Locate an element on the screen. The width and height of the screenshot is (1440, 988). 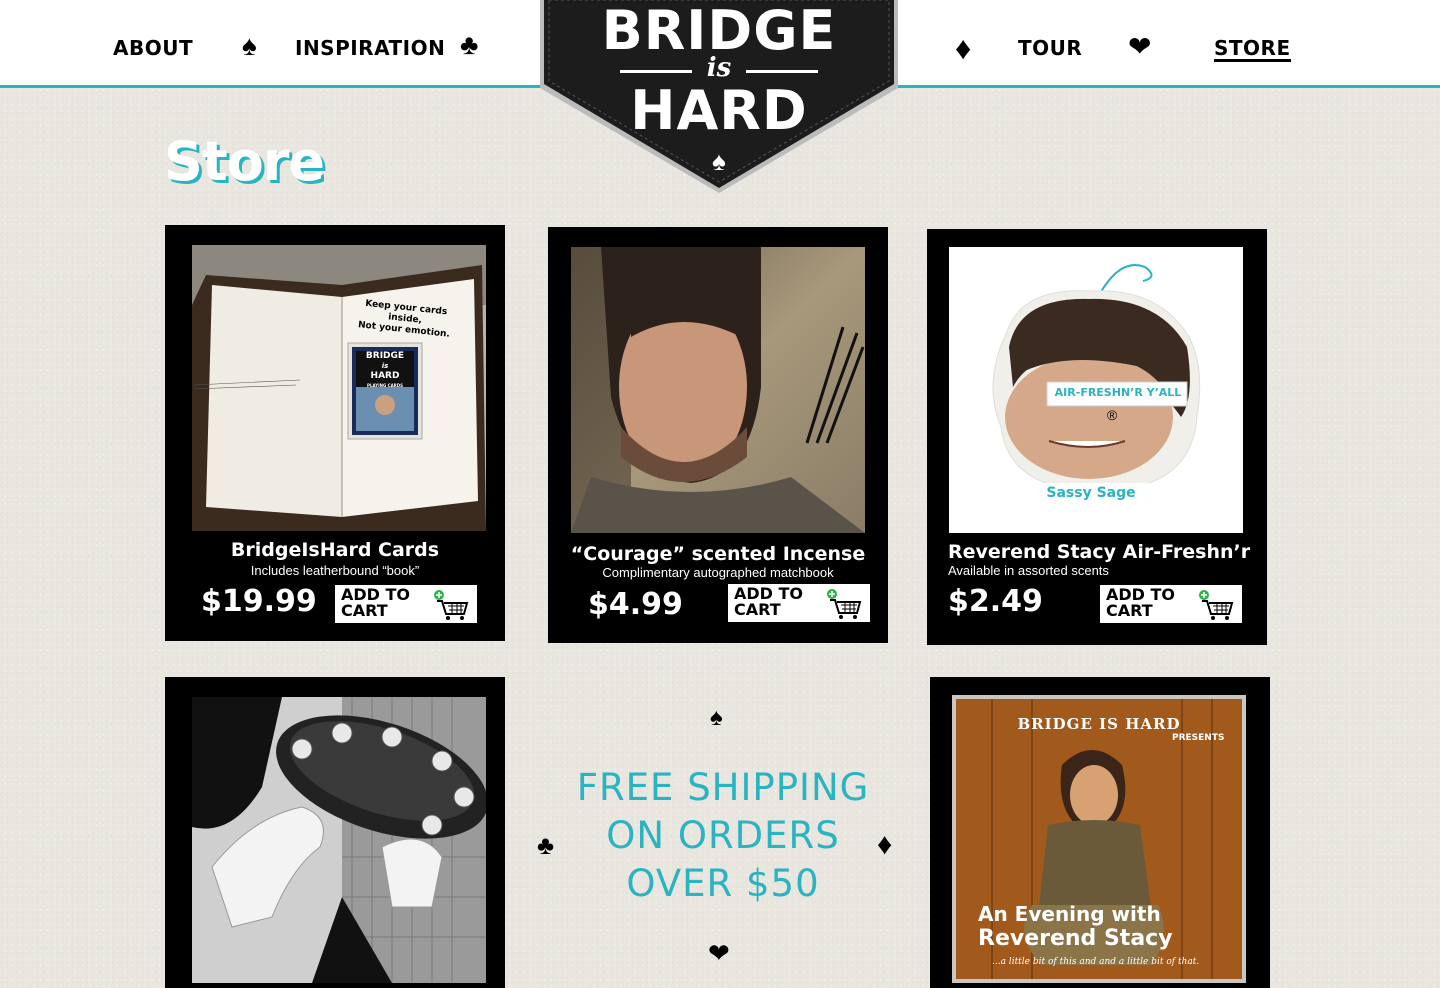
promo-line-3: OVER $50 is located at coordinates (723, 883).